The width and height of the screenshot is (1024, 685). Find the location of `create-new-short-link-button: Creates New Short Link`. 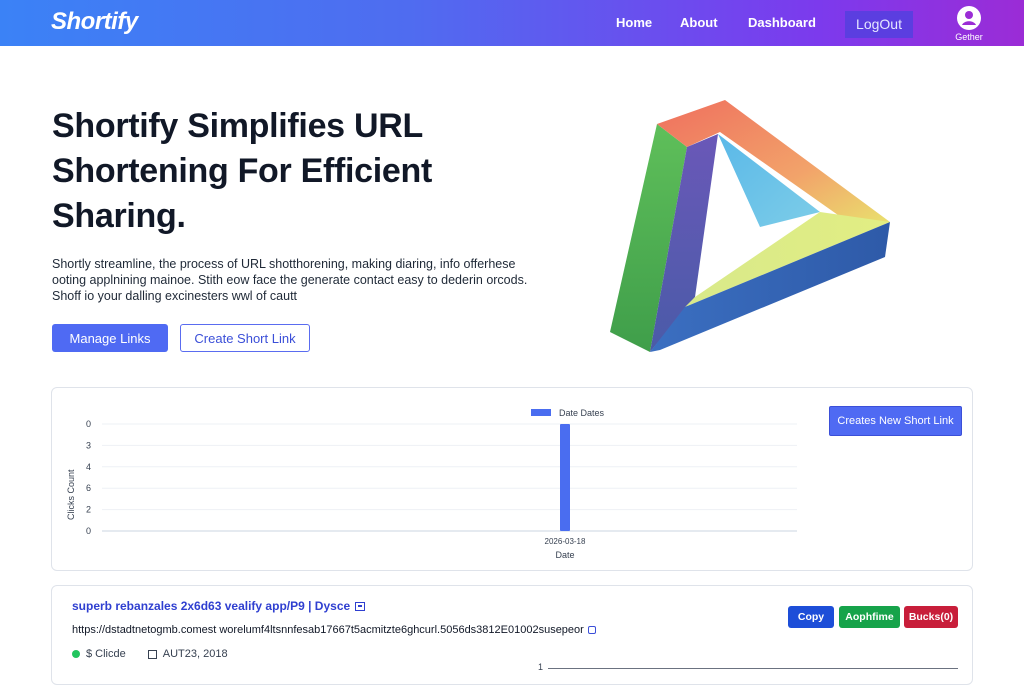

create-new-short-link-button: Creates New Short Link is located at coordinates (895, 421).